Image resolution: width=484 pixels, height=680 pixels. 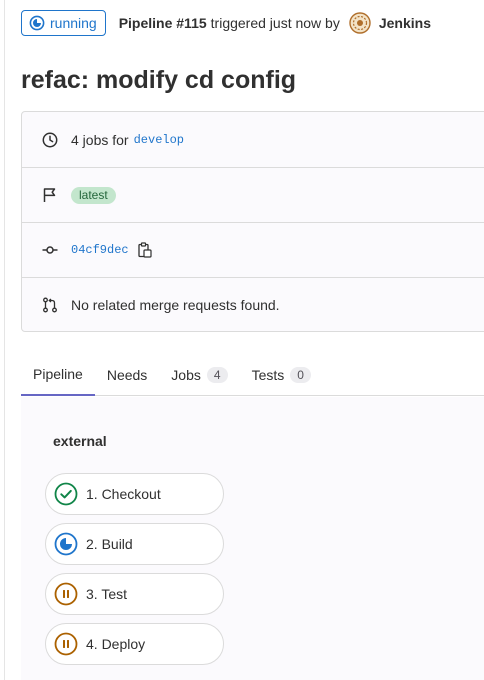 I want to click on copy-icon, so click(x=144, y=250).